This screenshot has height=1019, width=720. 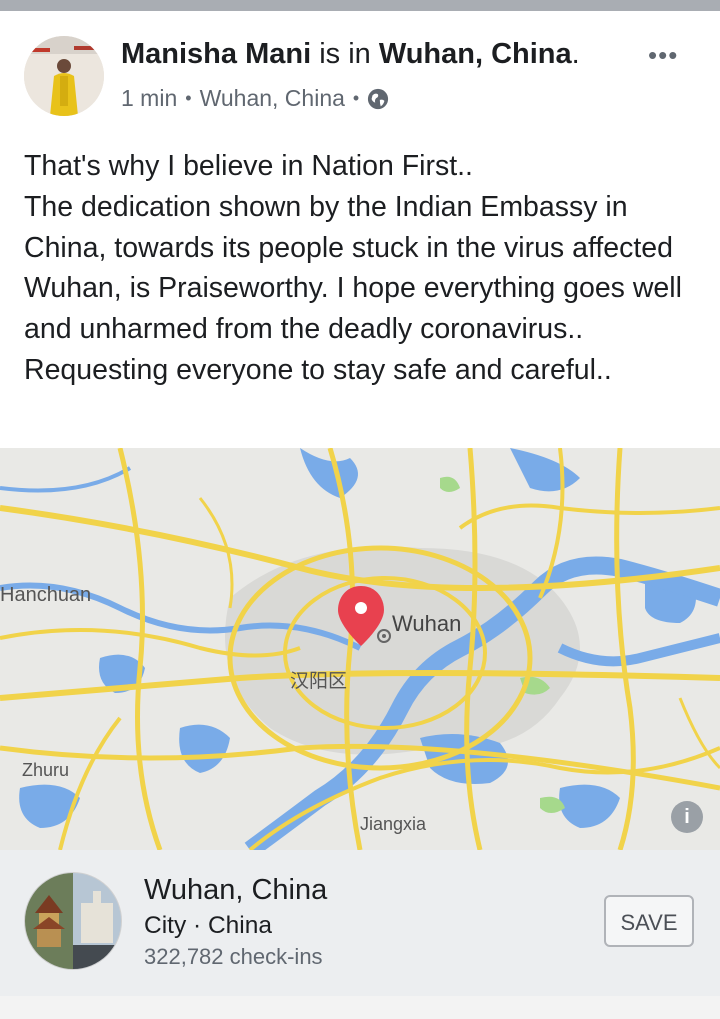 What do you see at coordinates (233, 956) in the screenshot?
I see `place-checkins: 322,782 check-ins` at bounding box center [233, 956].